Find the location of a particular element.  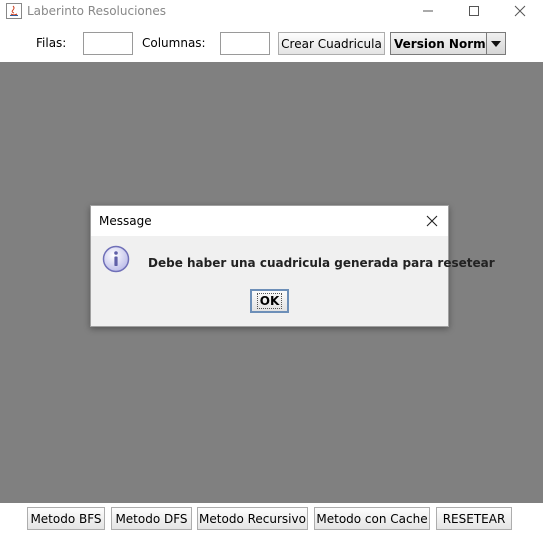

cache-button: Metodo con Cache is located at coordinates (372, 518).